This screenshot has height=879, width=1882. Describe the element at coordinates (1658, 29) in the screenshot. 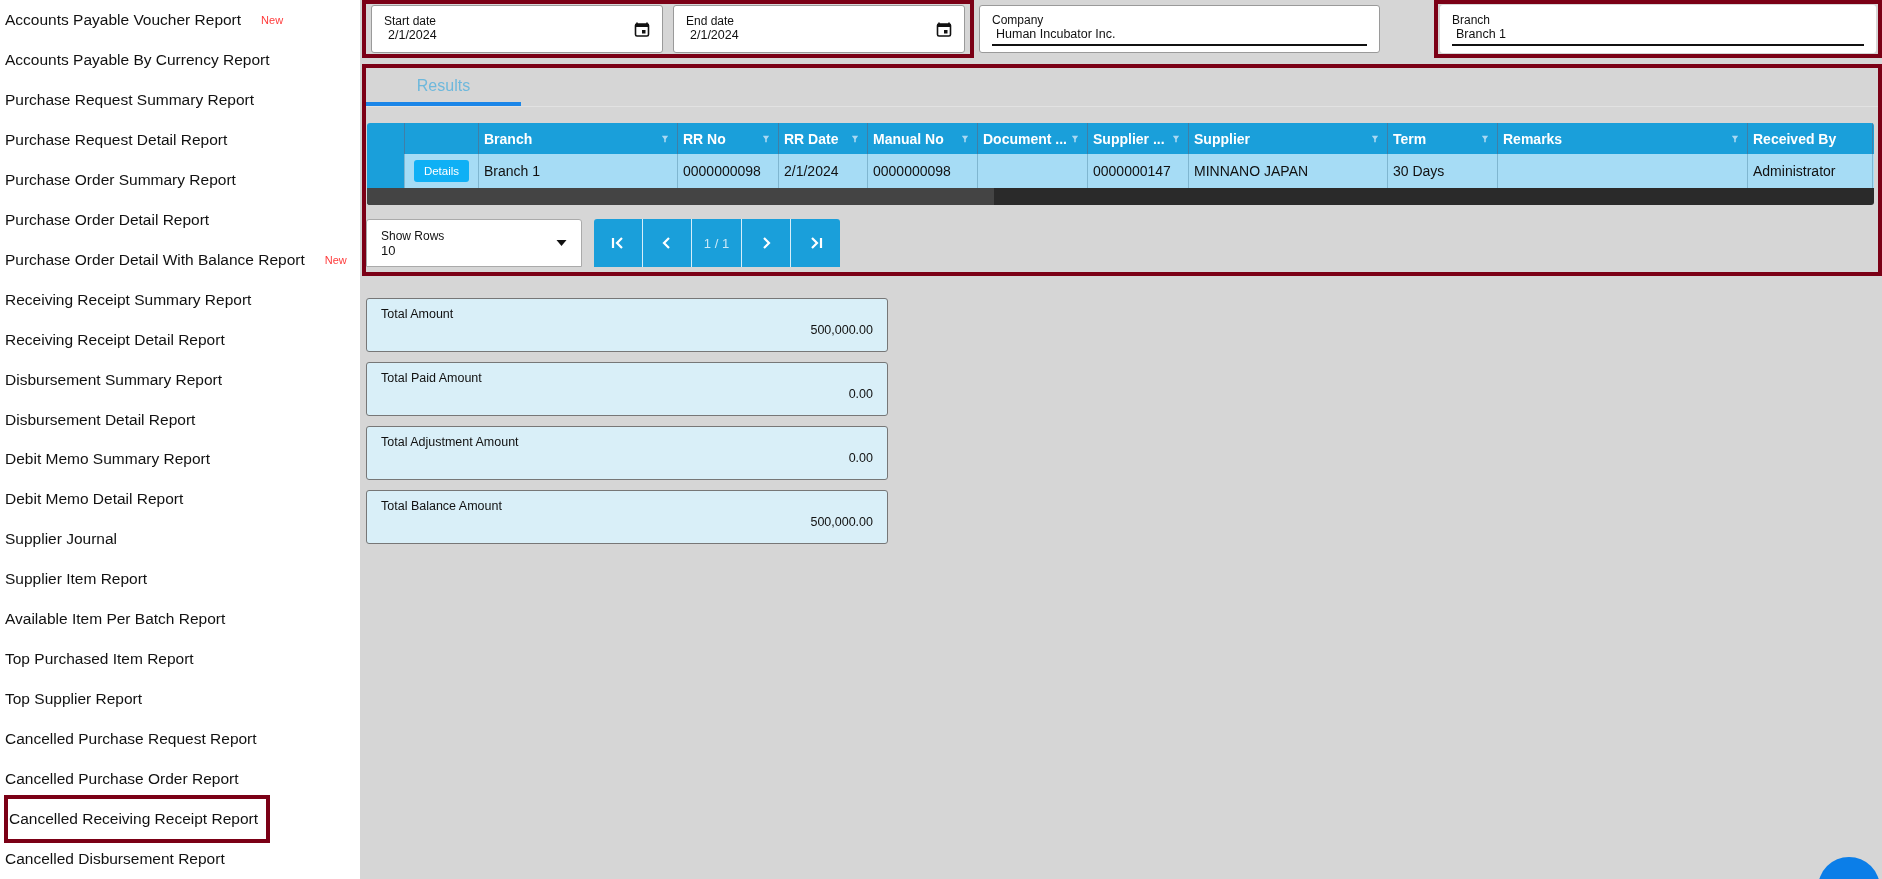

I see `select-field: Branch Branch 1` at that location.